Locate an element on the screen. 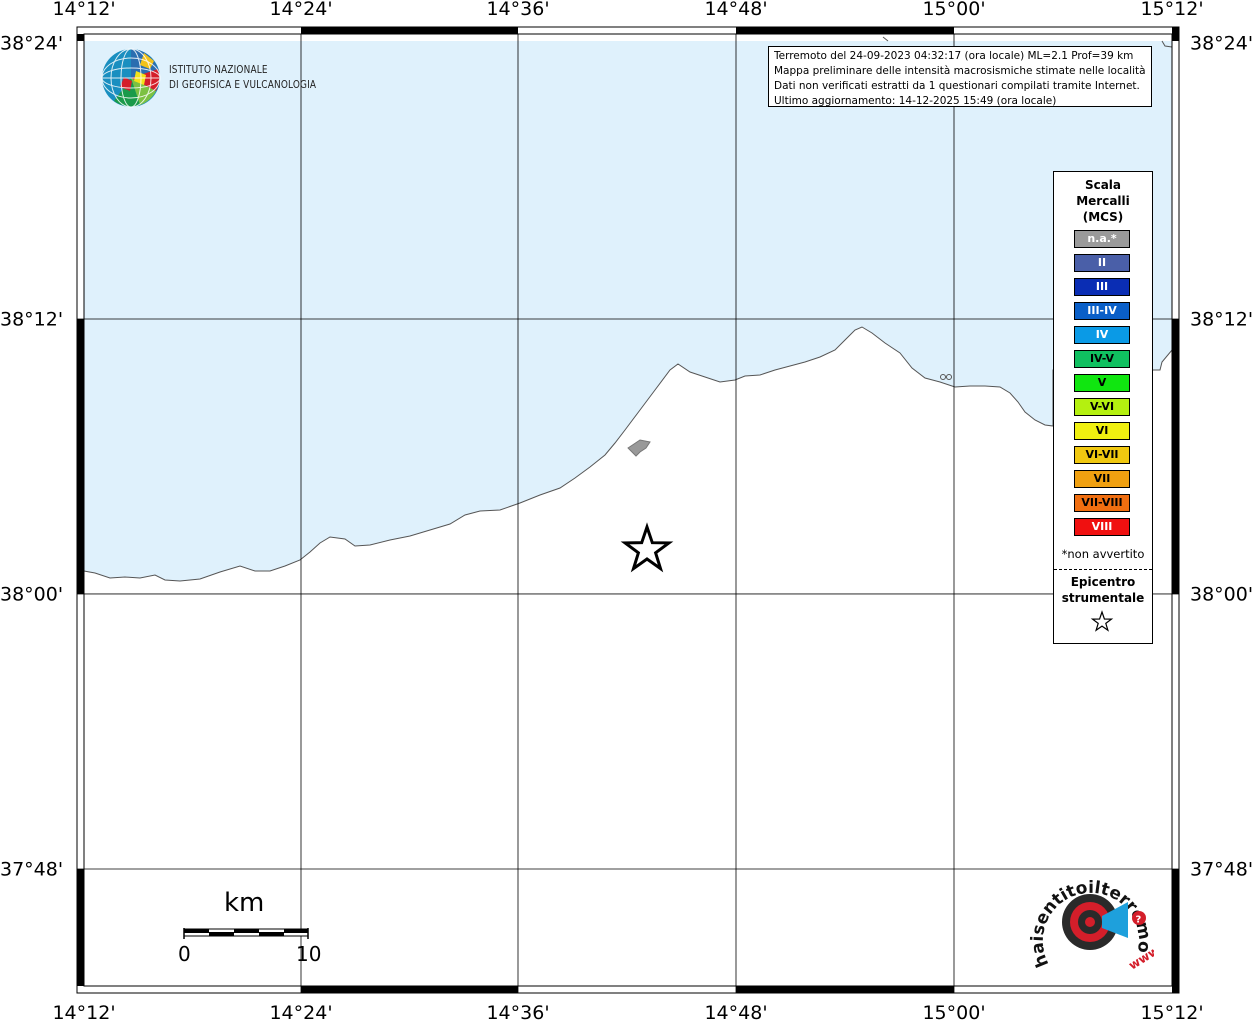 The height and width of the screenshot is (1024, 1255). legend-epicenter-line: strumentale is located at coordinates (1103, 598).